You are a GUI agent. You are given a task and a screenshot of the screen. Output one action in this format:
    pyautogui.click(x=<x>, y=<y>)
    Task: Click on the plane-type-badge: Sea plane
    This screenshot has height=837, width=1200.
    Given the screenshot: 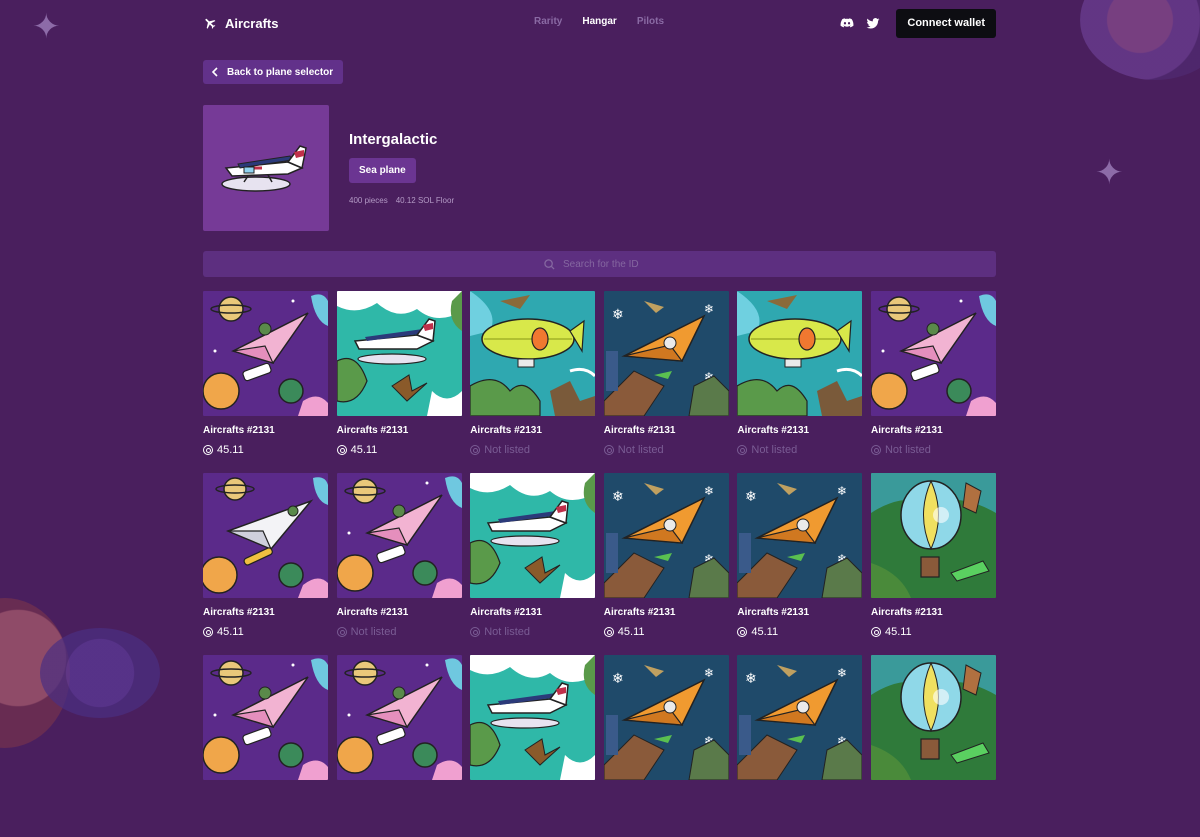 What is the action you would take?
    pyautogui.click(x=382, y=170)
    